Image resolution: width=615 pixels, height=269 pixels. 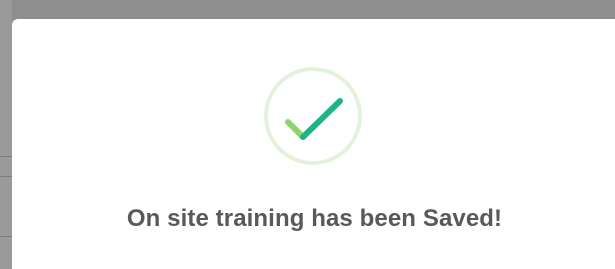 What do you see at coordinates (313, 116) in the screenshot?
I see `success-checkmark-icon` at bounding box center [313, 116].